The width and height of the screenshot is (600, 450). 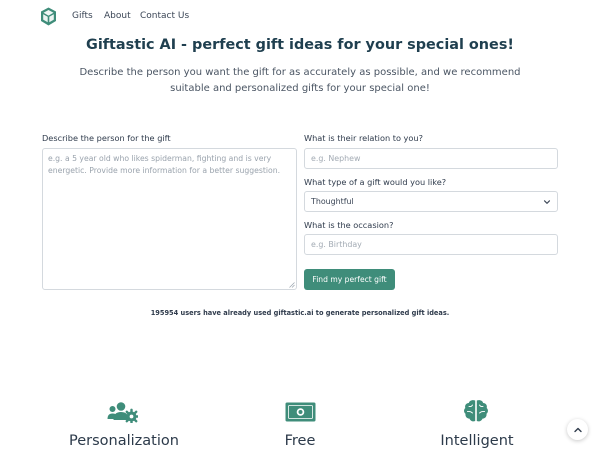 I want to click on description-textarea, so click(x=169, y=219).